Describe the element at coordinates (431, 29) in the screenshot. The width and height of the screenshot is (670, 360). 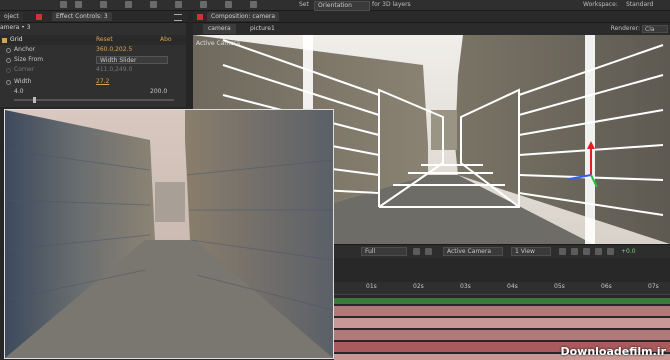
I see `composition-tabs: camera picture1 Renderer: Cla` at that location.